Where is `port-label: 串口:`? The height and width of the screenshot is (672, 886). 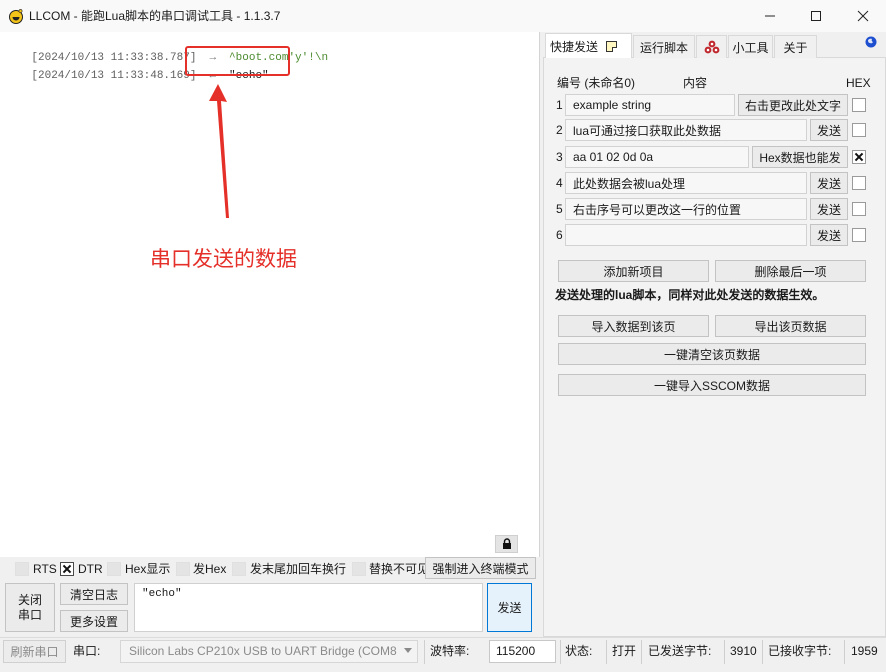 port-label: 串口: is located at coordinates (87, 651).